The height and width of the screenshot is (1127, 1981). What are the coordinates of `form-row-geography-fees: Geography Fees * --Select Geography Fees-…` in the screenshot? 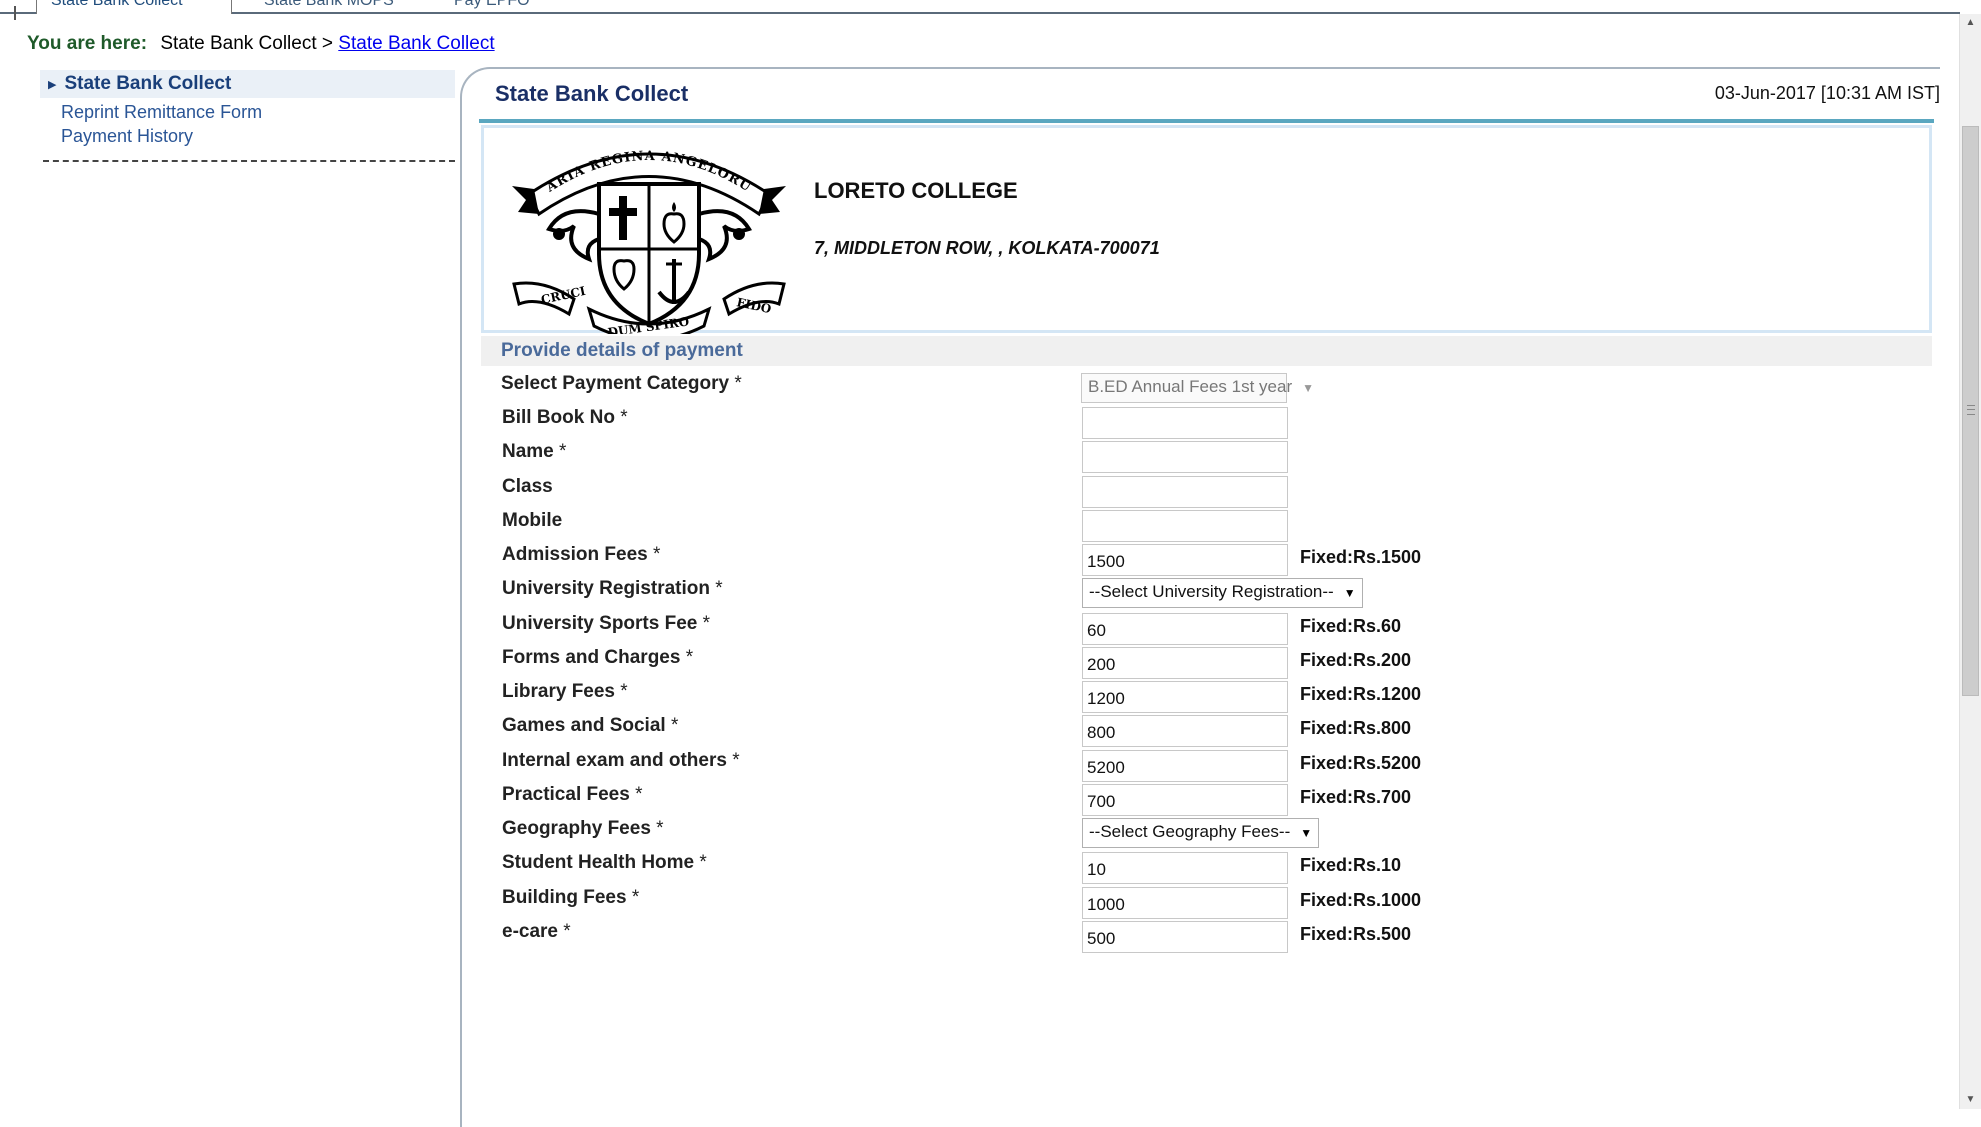 It's located at (1202, 833).